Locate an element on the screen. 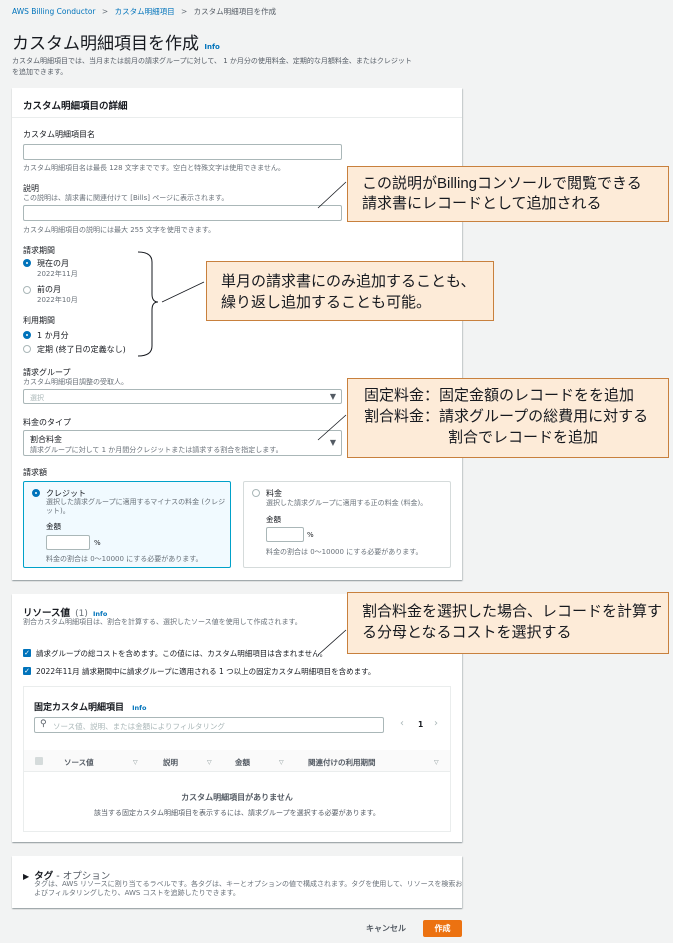 Image resolution: width=673 pixels, height=943 pixels. note-line: 固定料金：固定金額のレコードをを追加 is located at coordinates (499, 395).